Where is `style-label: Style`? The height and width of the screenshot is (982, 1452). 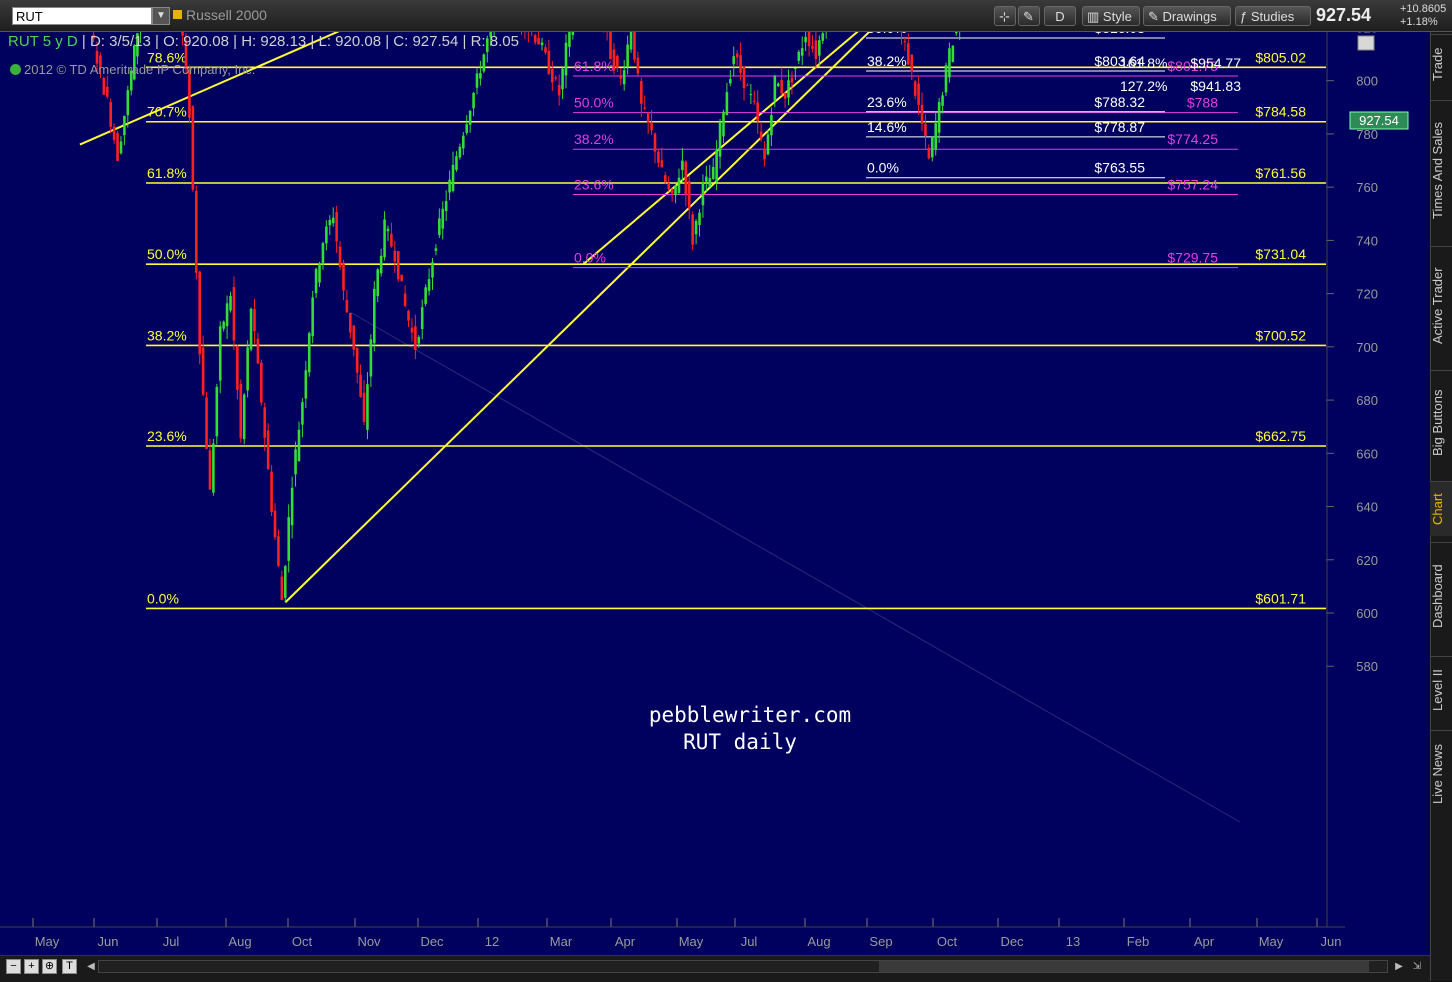 style-label: Style is located at coordinates (1117, 16).